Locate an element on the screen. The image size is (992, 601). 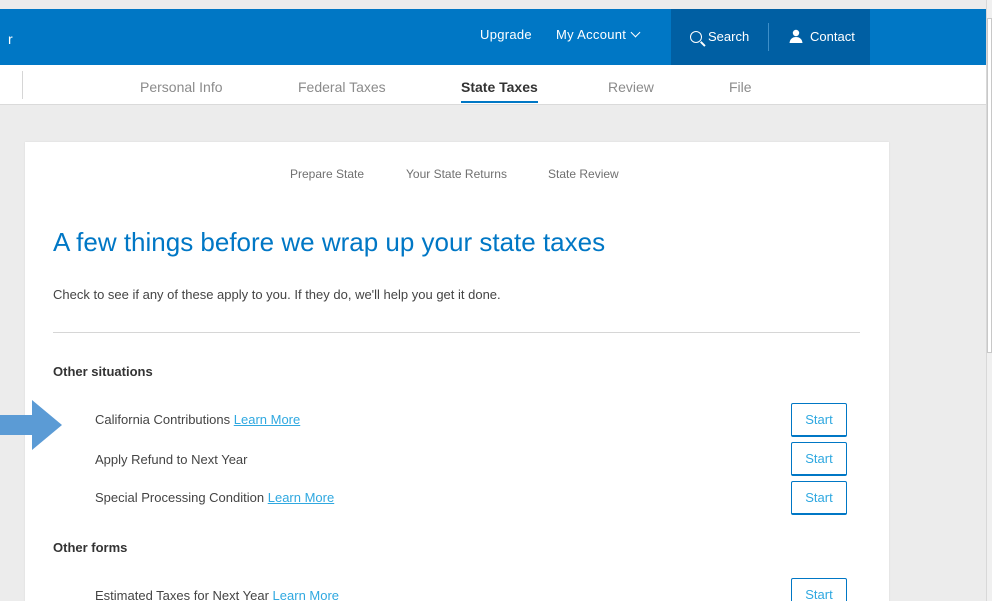
list-item-california-contributions: California Contributions Learn More is located at coordinates (197, 419).